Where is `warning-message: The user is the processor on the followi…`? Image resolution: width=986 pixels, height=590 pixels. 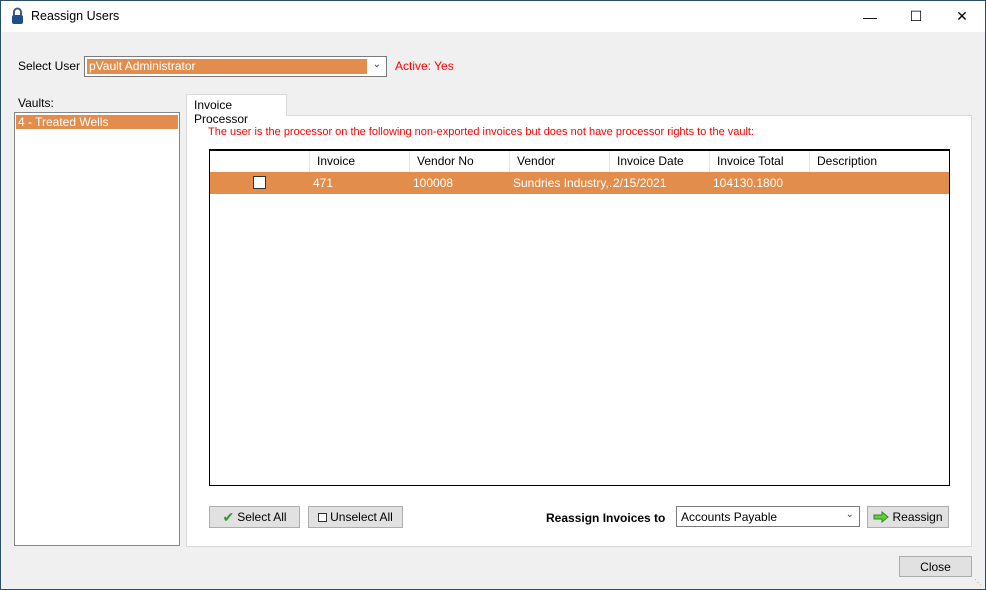
warning-message: The user is the processor on the followi… is located at coordinates (481, 132).